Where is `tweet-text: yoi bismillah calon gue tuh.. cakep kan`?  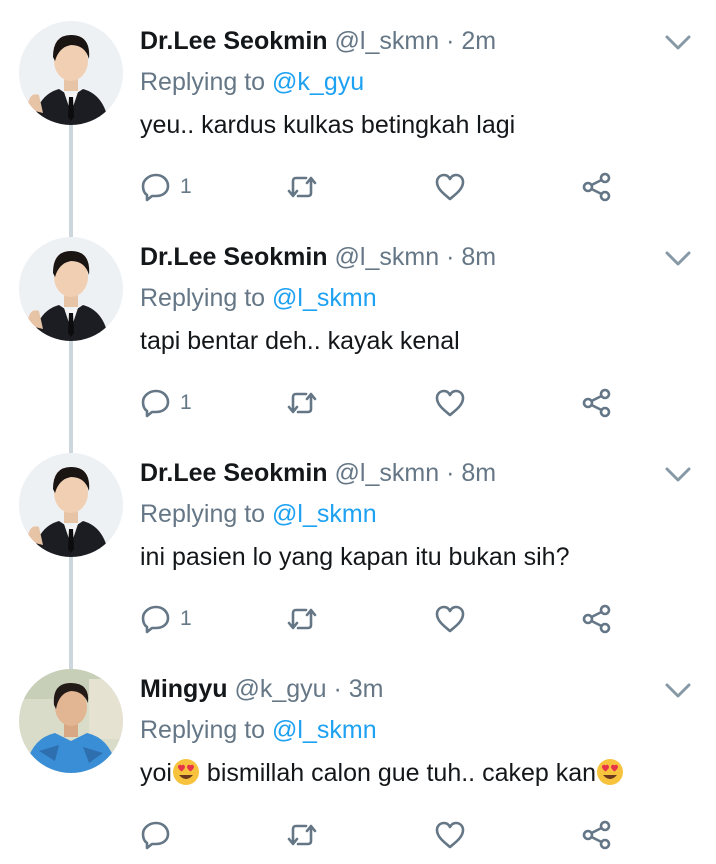 tweet-text: yoi bismillah calon gue tuh.. cakep kan is located at coordinates (382, 773).